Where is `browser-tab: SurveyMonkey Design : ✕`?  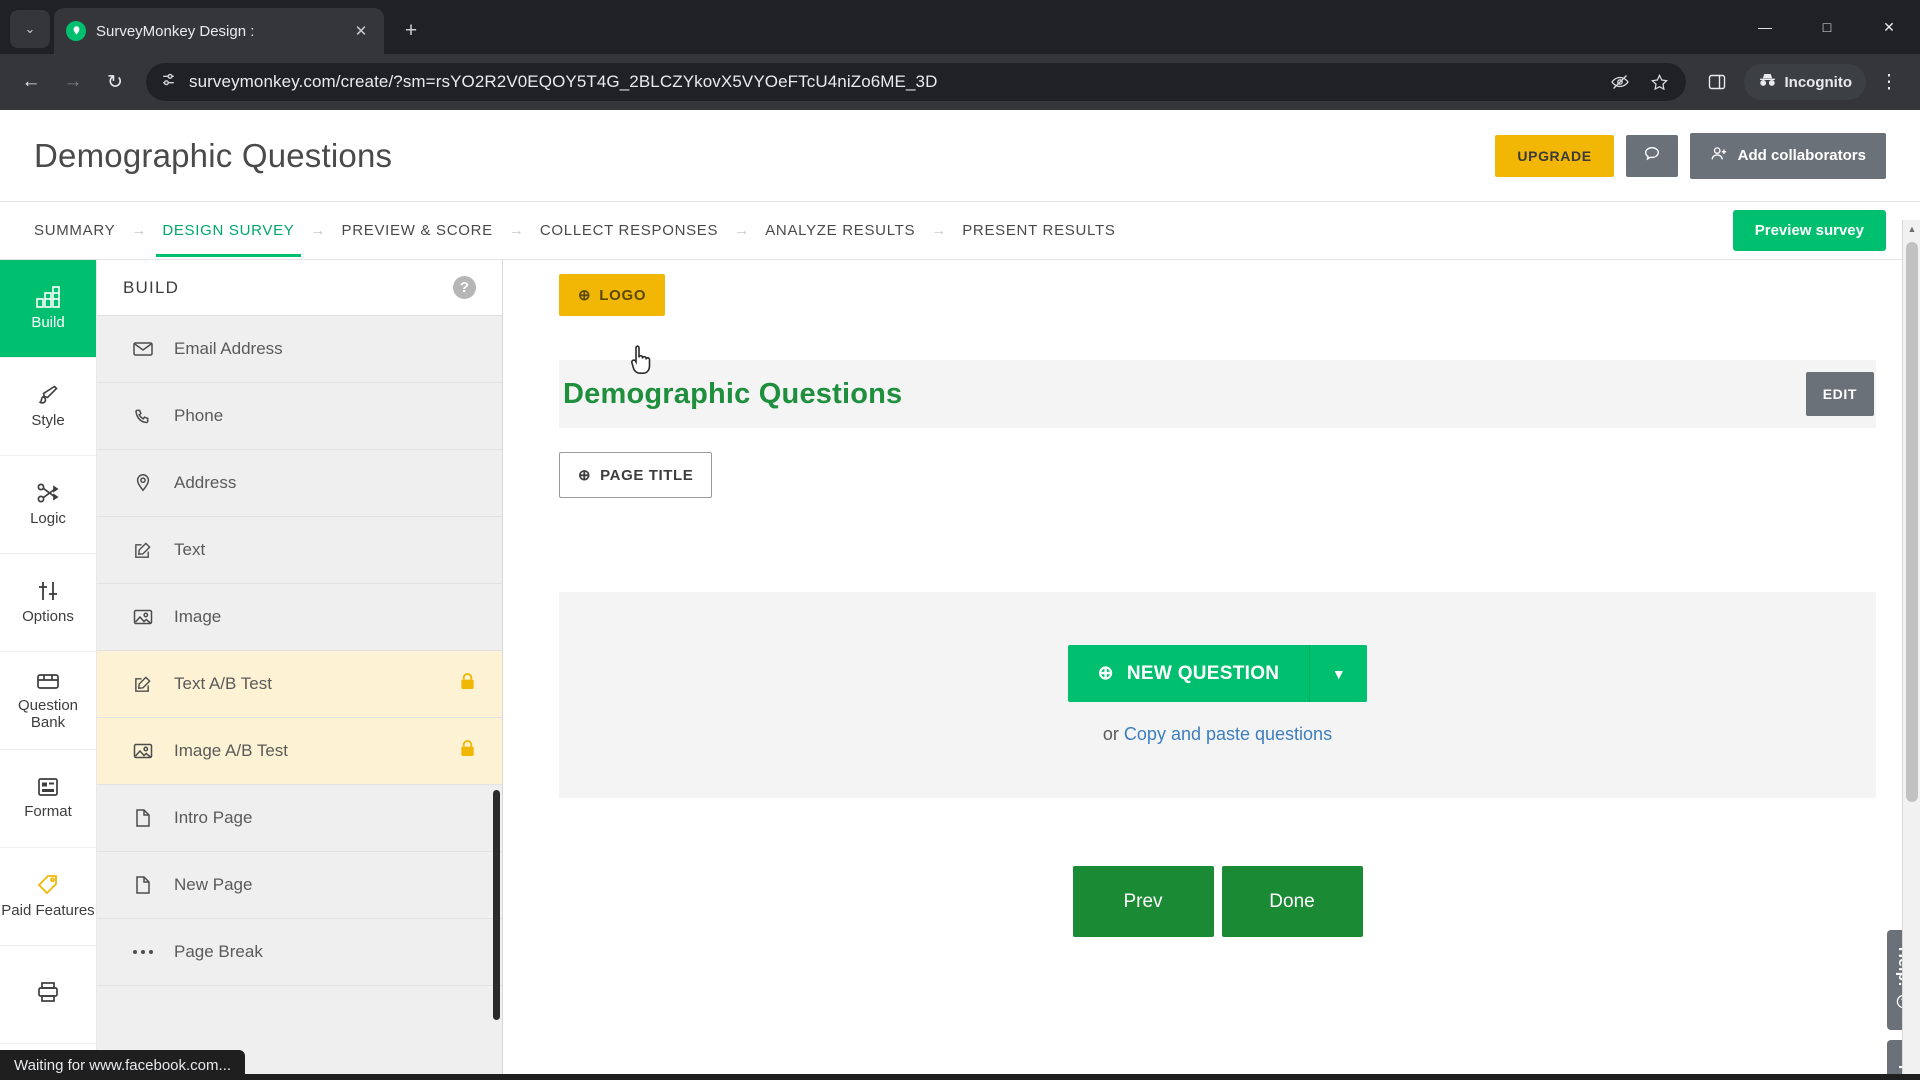
browser-tab: SurveyMonkey Design : ✕ is located at coordinates (219, 31).